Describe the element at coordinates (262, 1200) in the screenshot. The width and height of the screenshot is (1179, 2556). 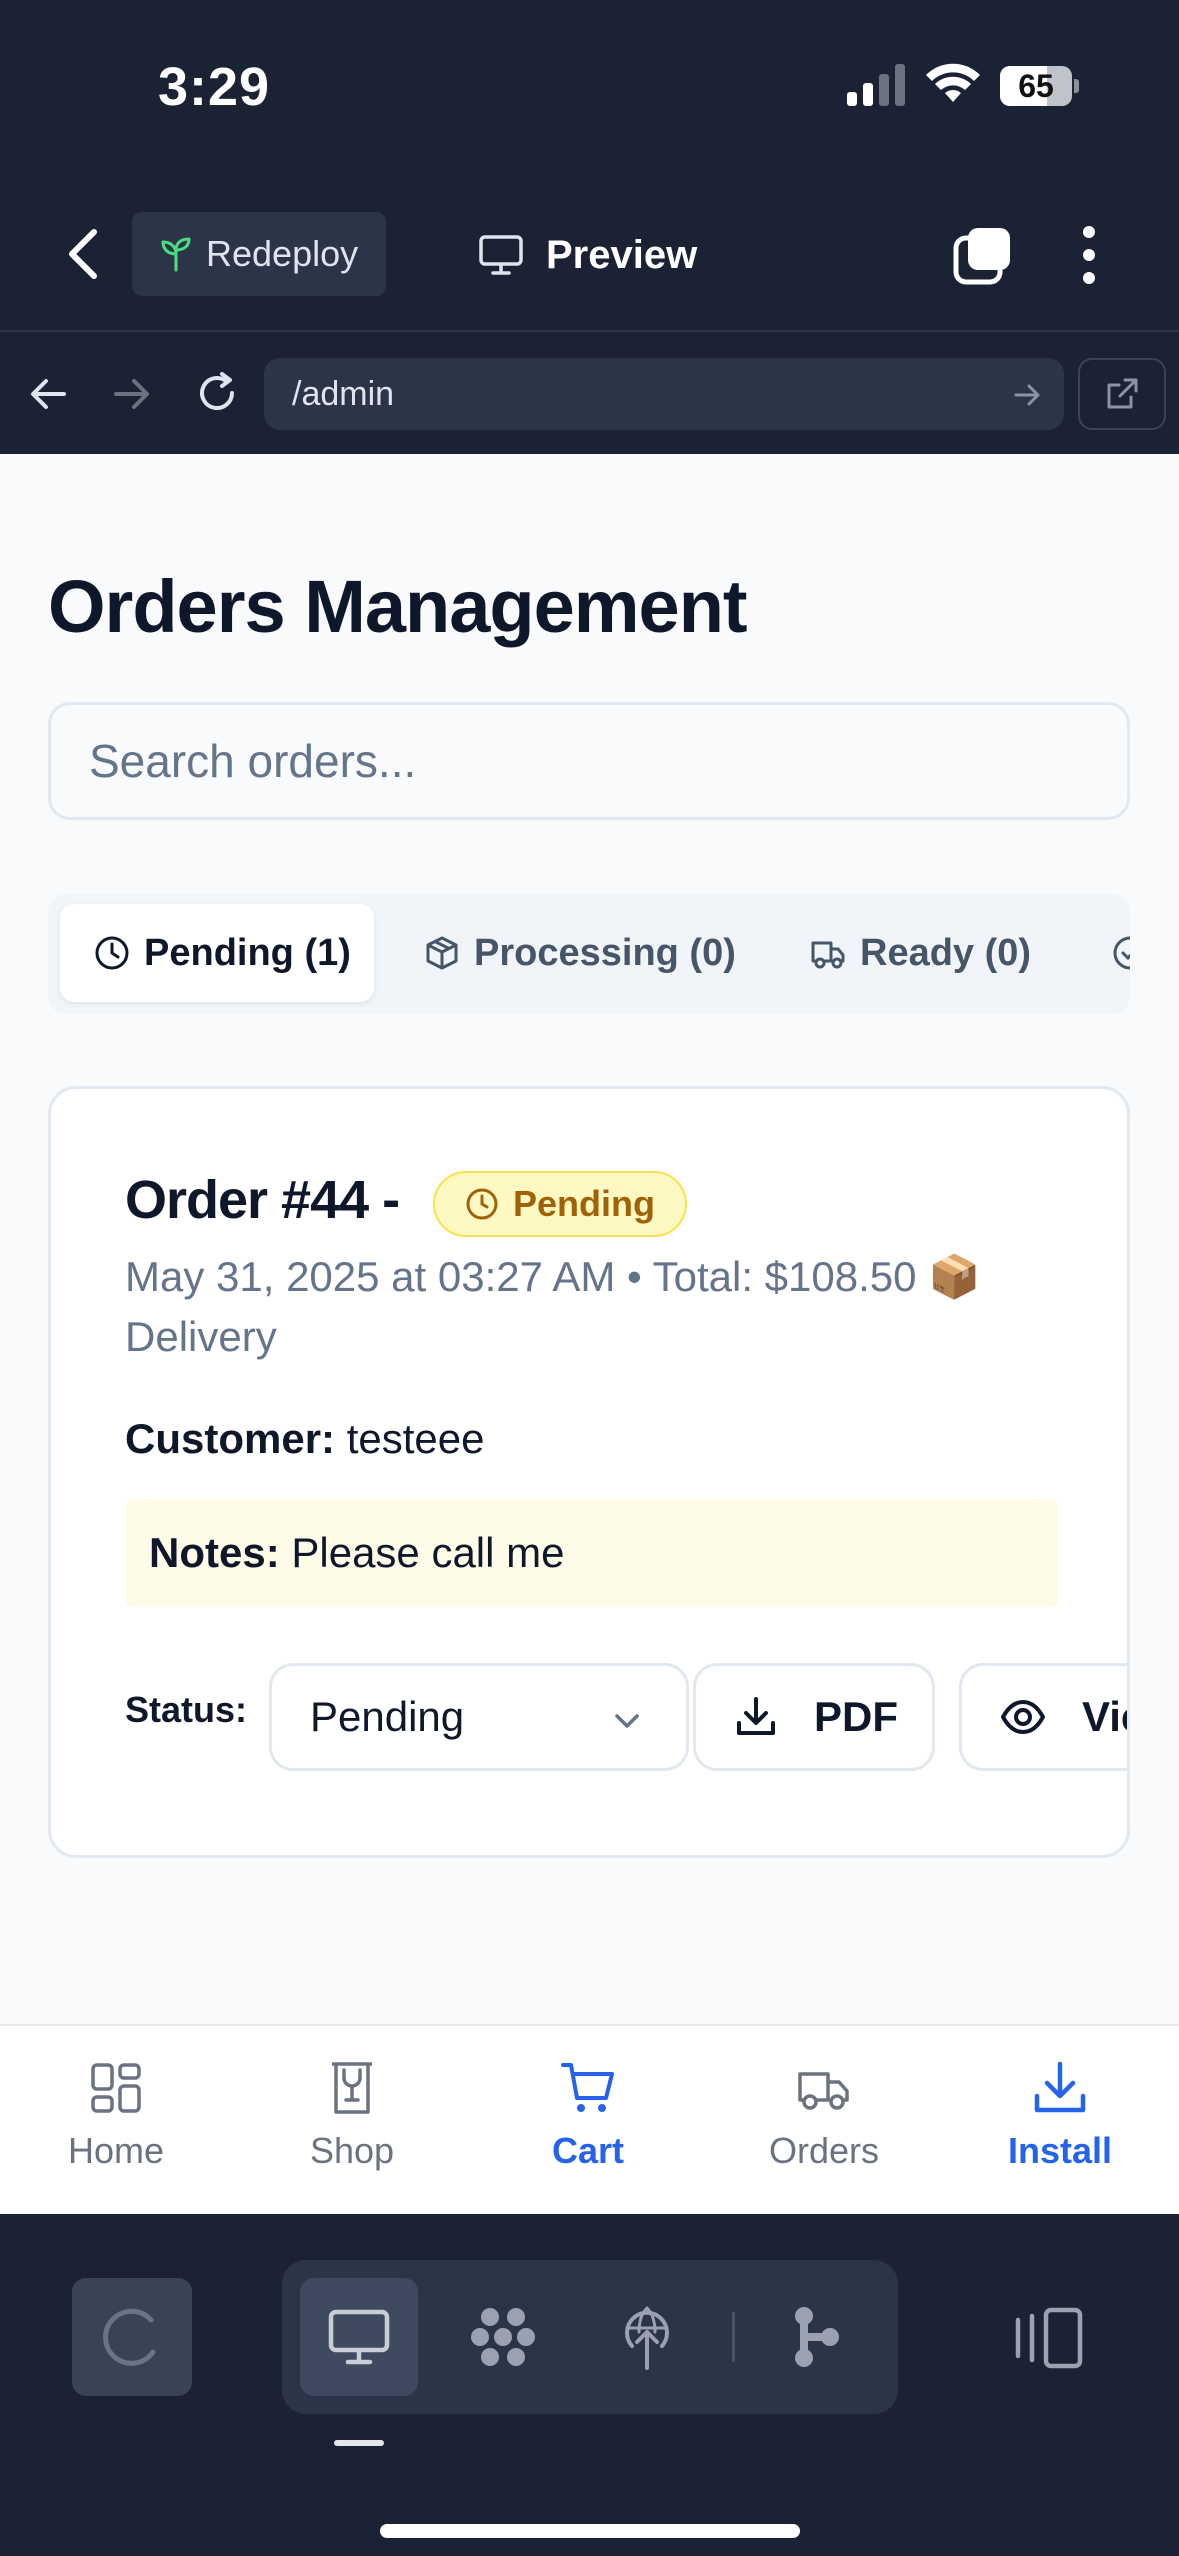
I see `order-title: Order #44 -` at that location.